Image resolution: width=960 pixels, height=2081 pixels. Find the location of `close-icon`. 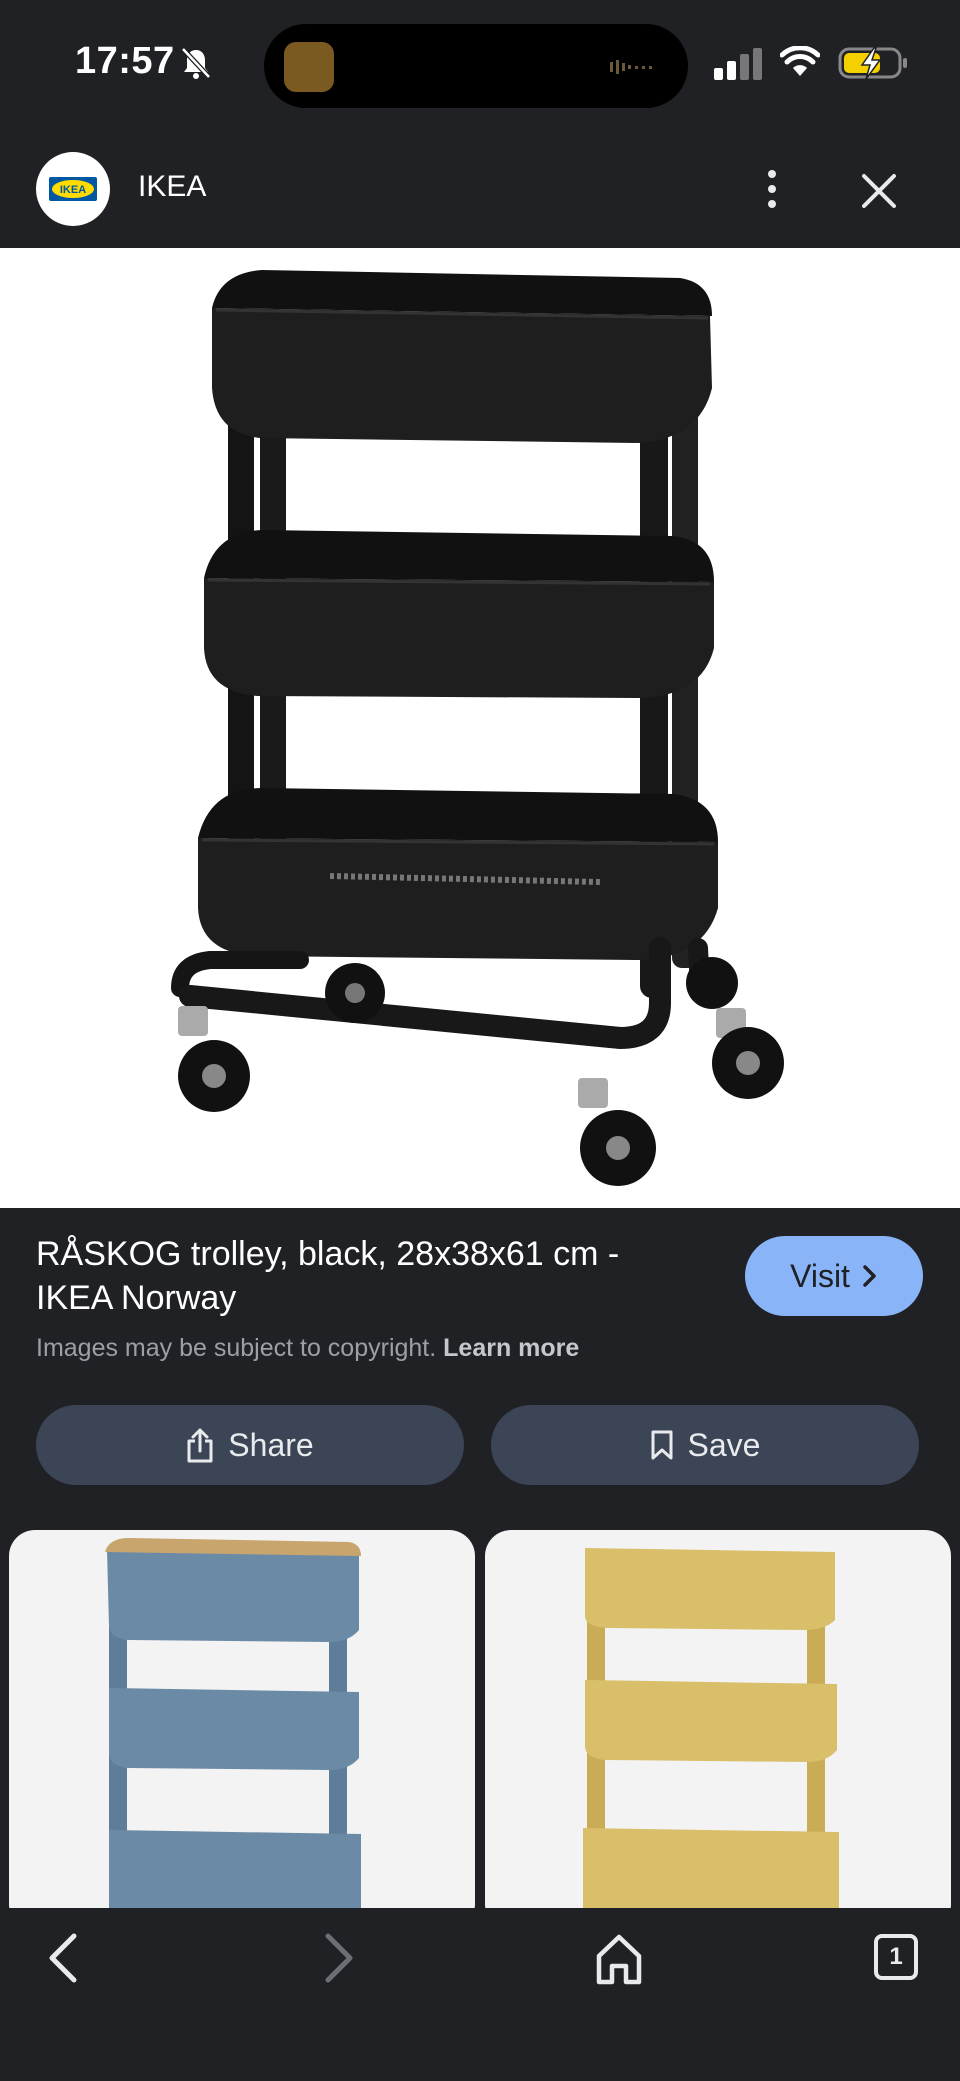

close-icon is located at coordinates (879, 191).